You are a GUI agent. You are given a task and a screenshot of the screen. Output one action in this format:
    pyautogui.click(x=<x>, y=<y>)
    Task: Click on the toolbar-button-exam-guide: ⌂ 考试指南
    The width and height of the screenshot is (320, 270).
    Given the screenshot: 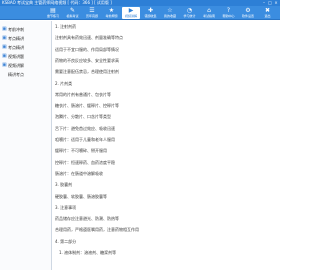 What is the action you would take?
    pyautogui.click(x=209, y=13)
    